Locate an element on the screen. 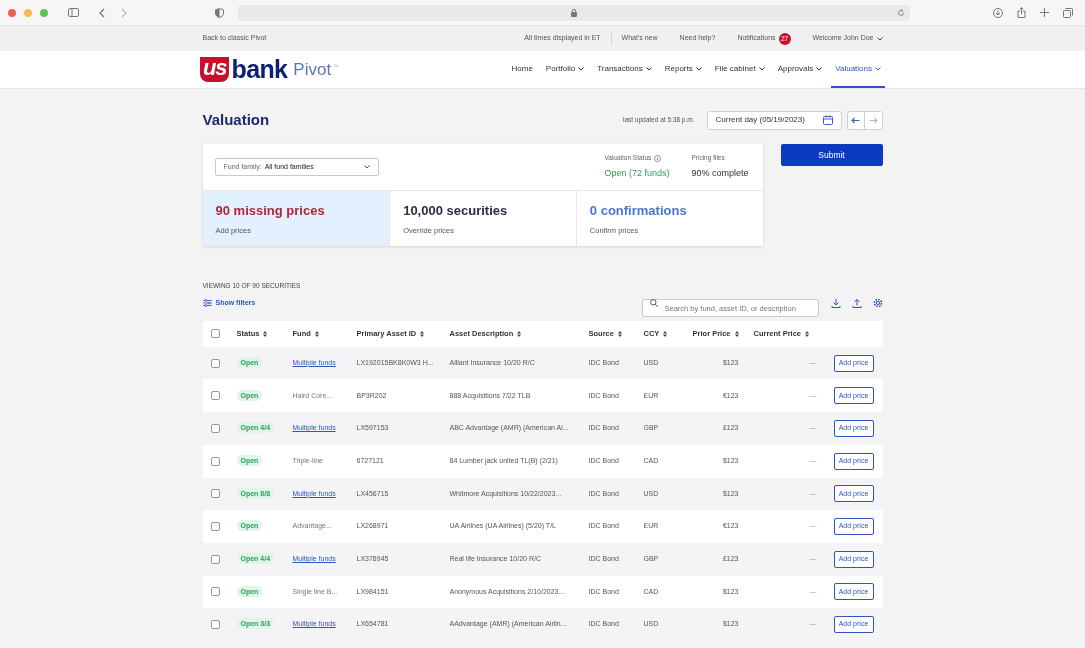 Image resolution: width=1085 pixels, height=648 pixels. tabs-icon is located at coordinates (1068, 12).